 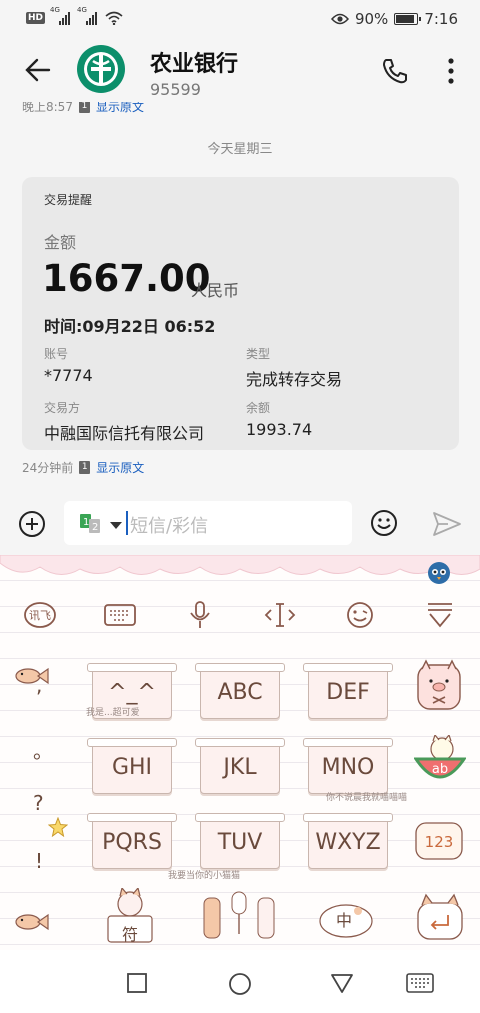 I want to click on input-placeholder: 短信/彩信, so click(x=169, y=526).